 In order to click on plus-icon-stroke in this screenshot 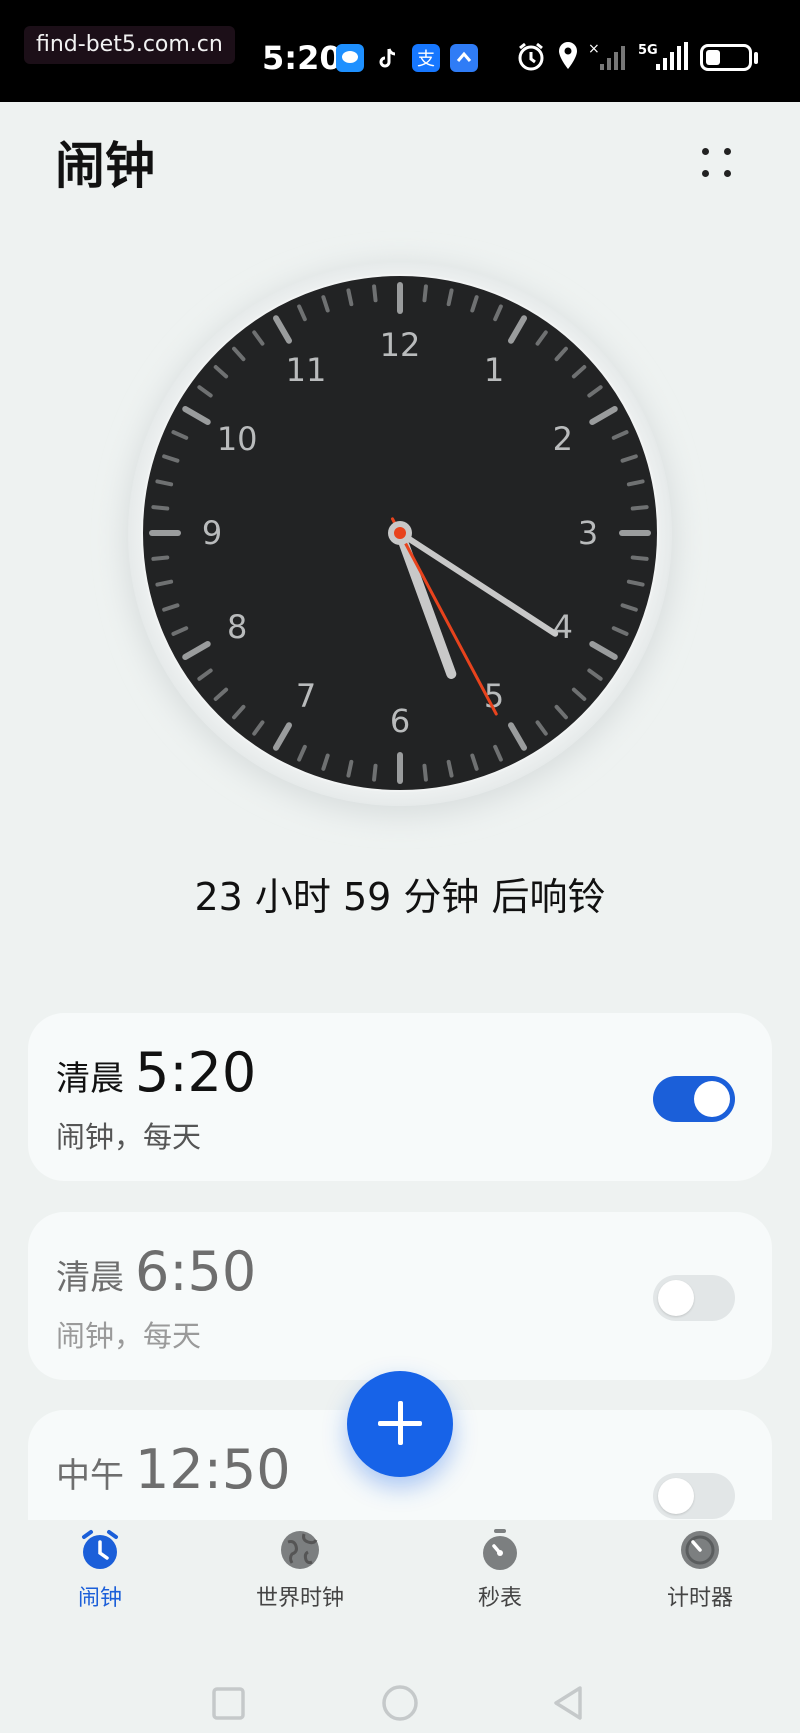, I will do `click(400, 1423)`.